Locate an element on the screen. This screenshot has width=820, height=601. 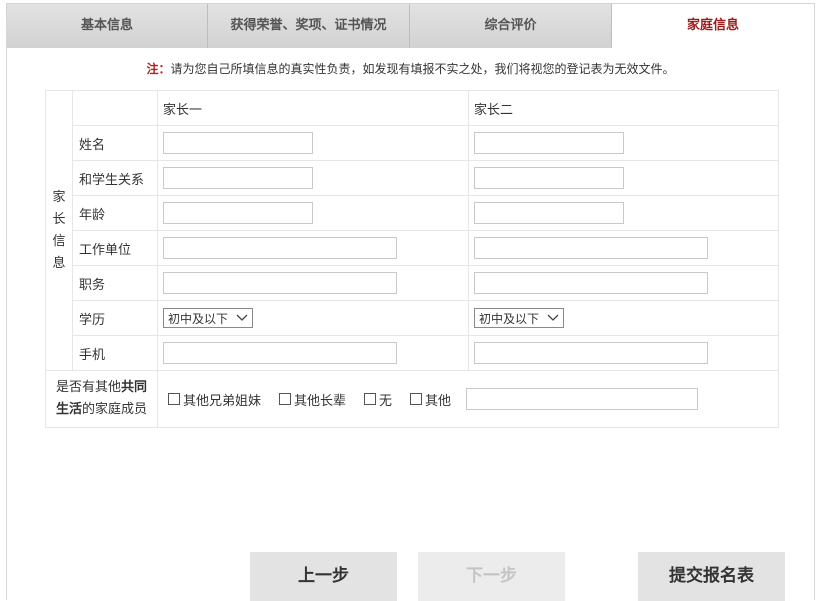
checkbox-elders: 其他长辈 is located at coordinates (312, 399).